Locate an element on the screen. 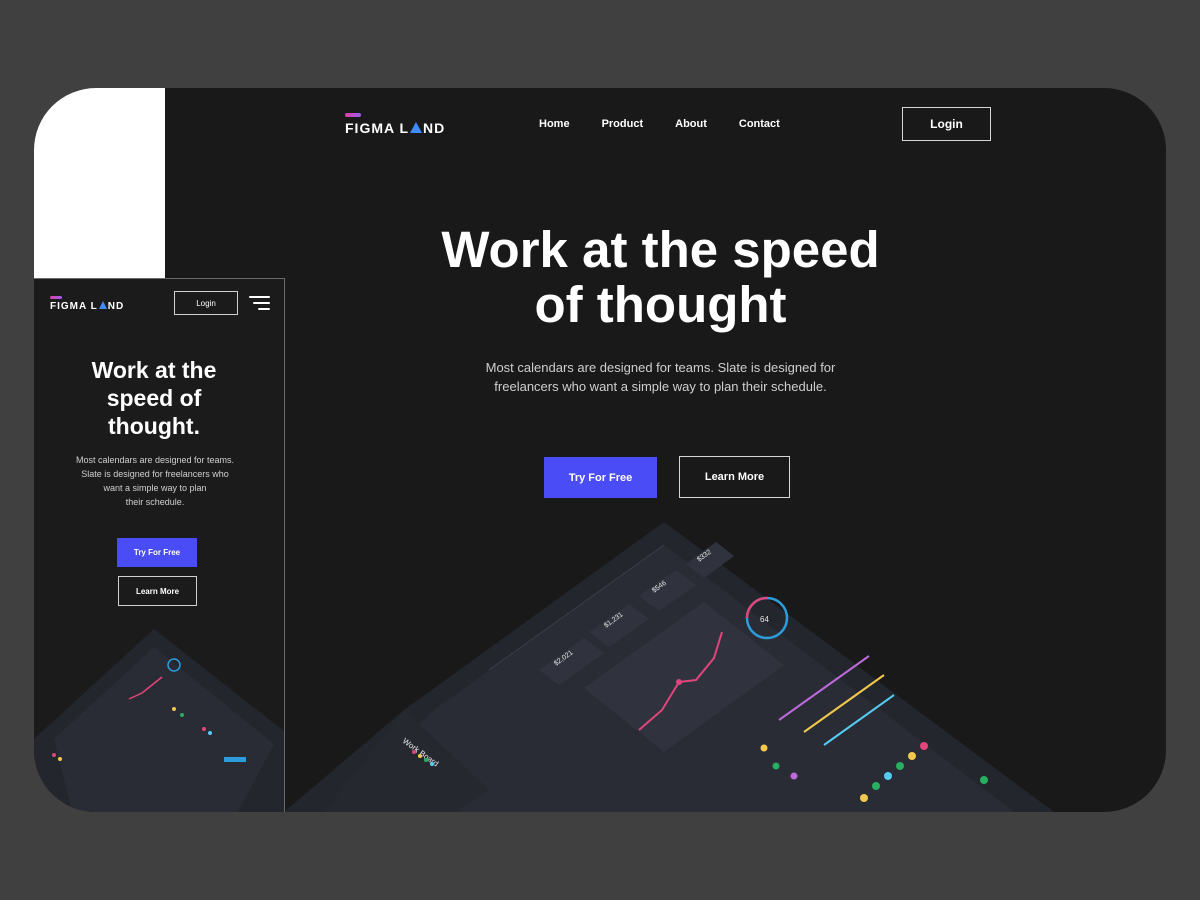  nav-product: Product is located at coordinates (623, 124).